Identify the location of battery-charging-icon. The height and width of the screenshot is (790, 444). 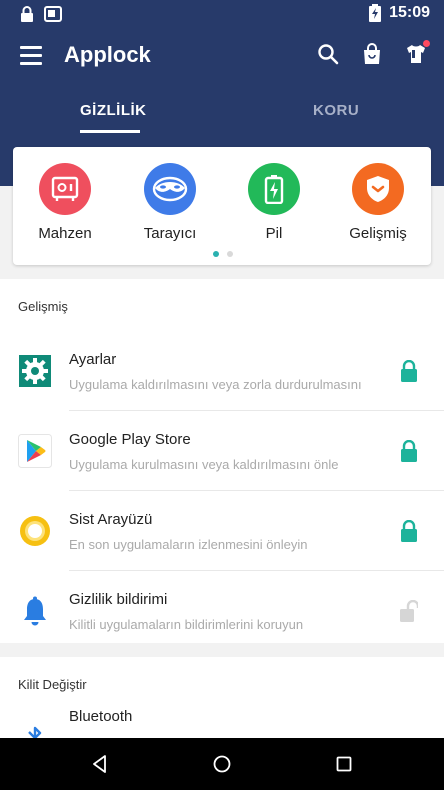
(375, 13).